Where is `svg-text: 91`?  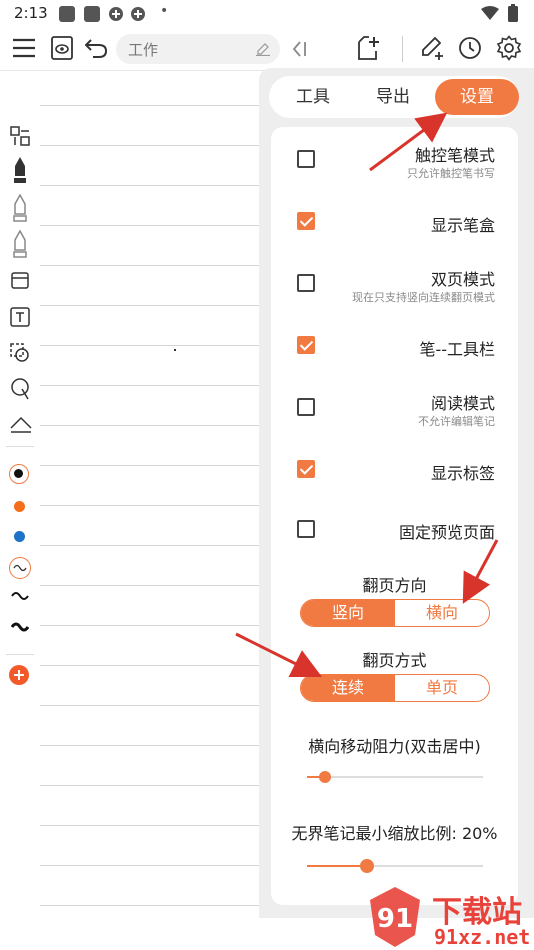
svg-text: 91 is located at coordinates (395, 919).